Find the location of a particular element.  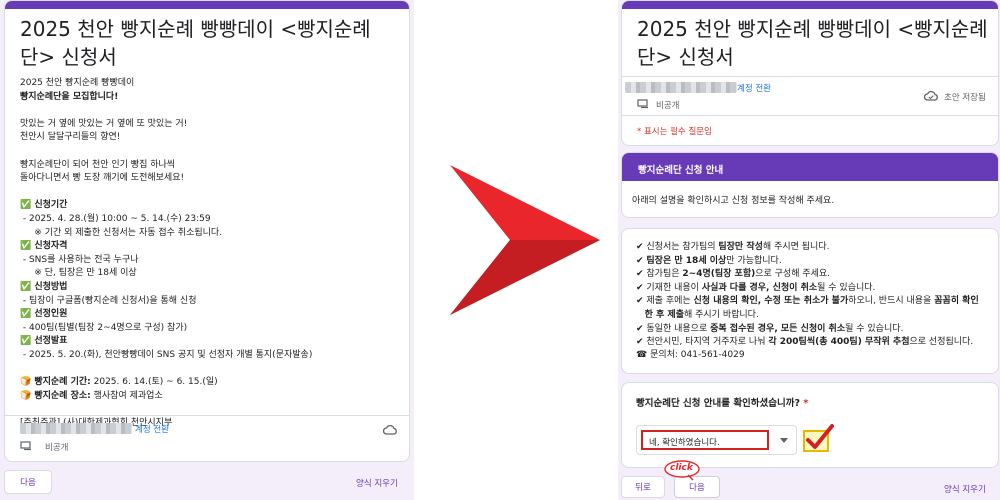

section-line: ※ 단, 팀장은 만 18세 이상 is located at coordinates (78, 273).